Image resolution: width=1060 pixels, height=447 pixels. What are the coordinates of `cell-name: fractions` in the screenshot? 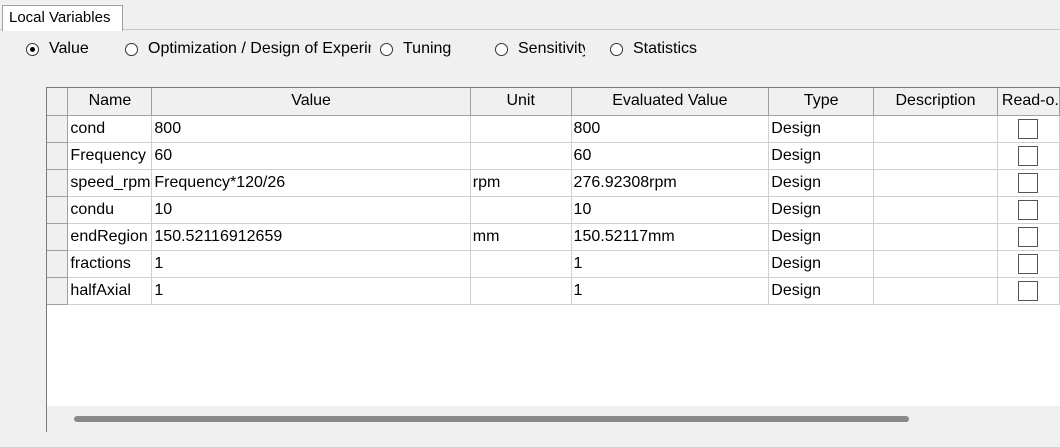 It's located at (110, 264).